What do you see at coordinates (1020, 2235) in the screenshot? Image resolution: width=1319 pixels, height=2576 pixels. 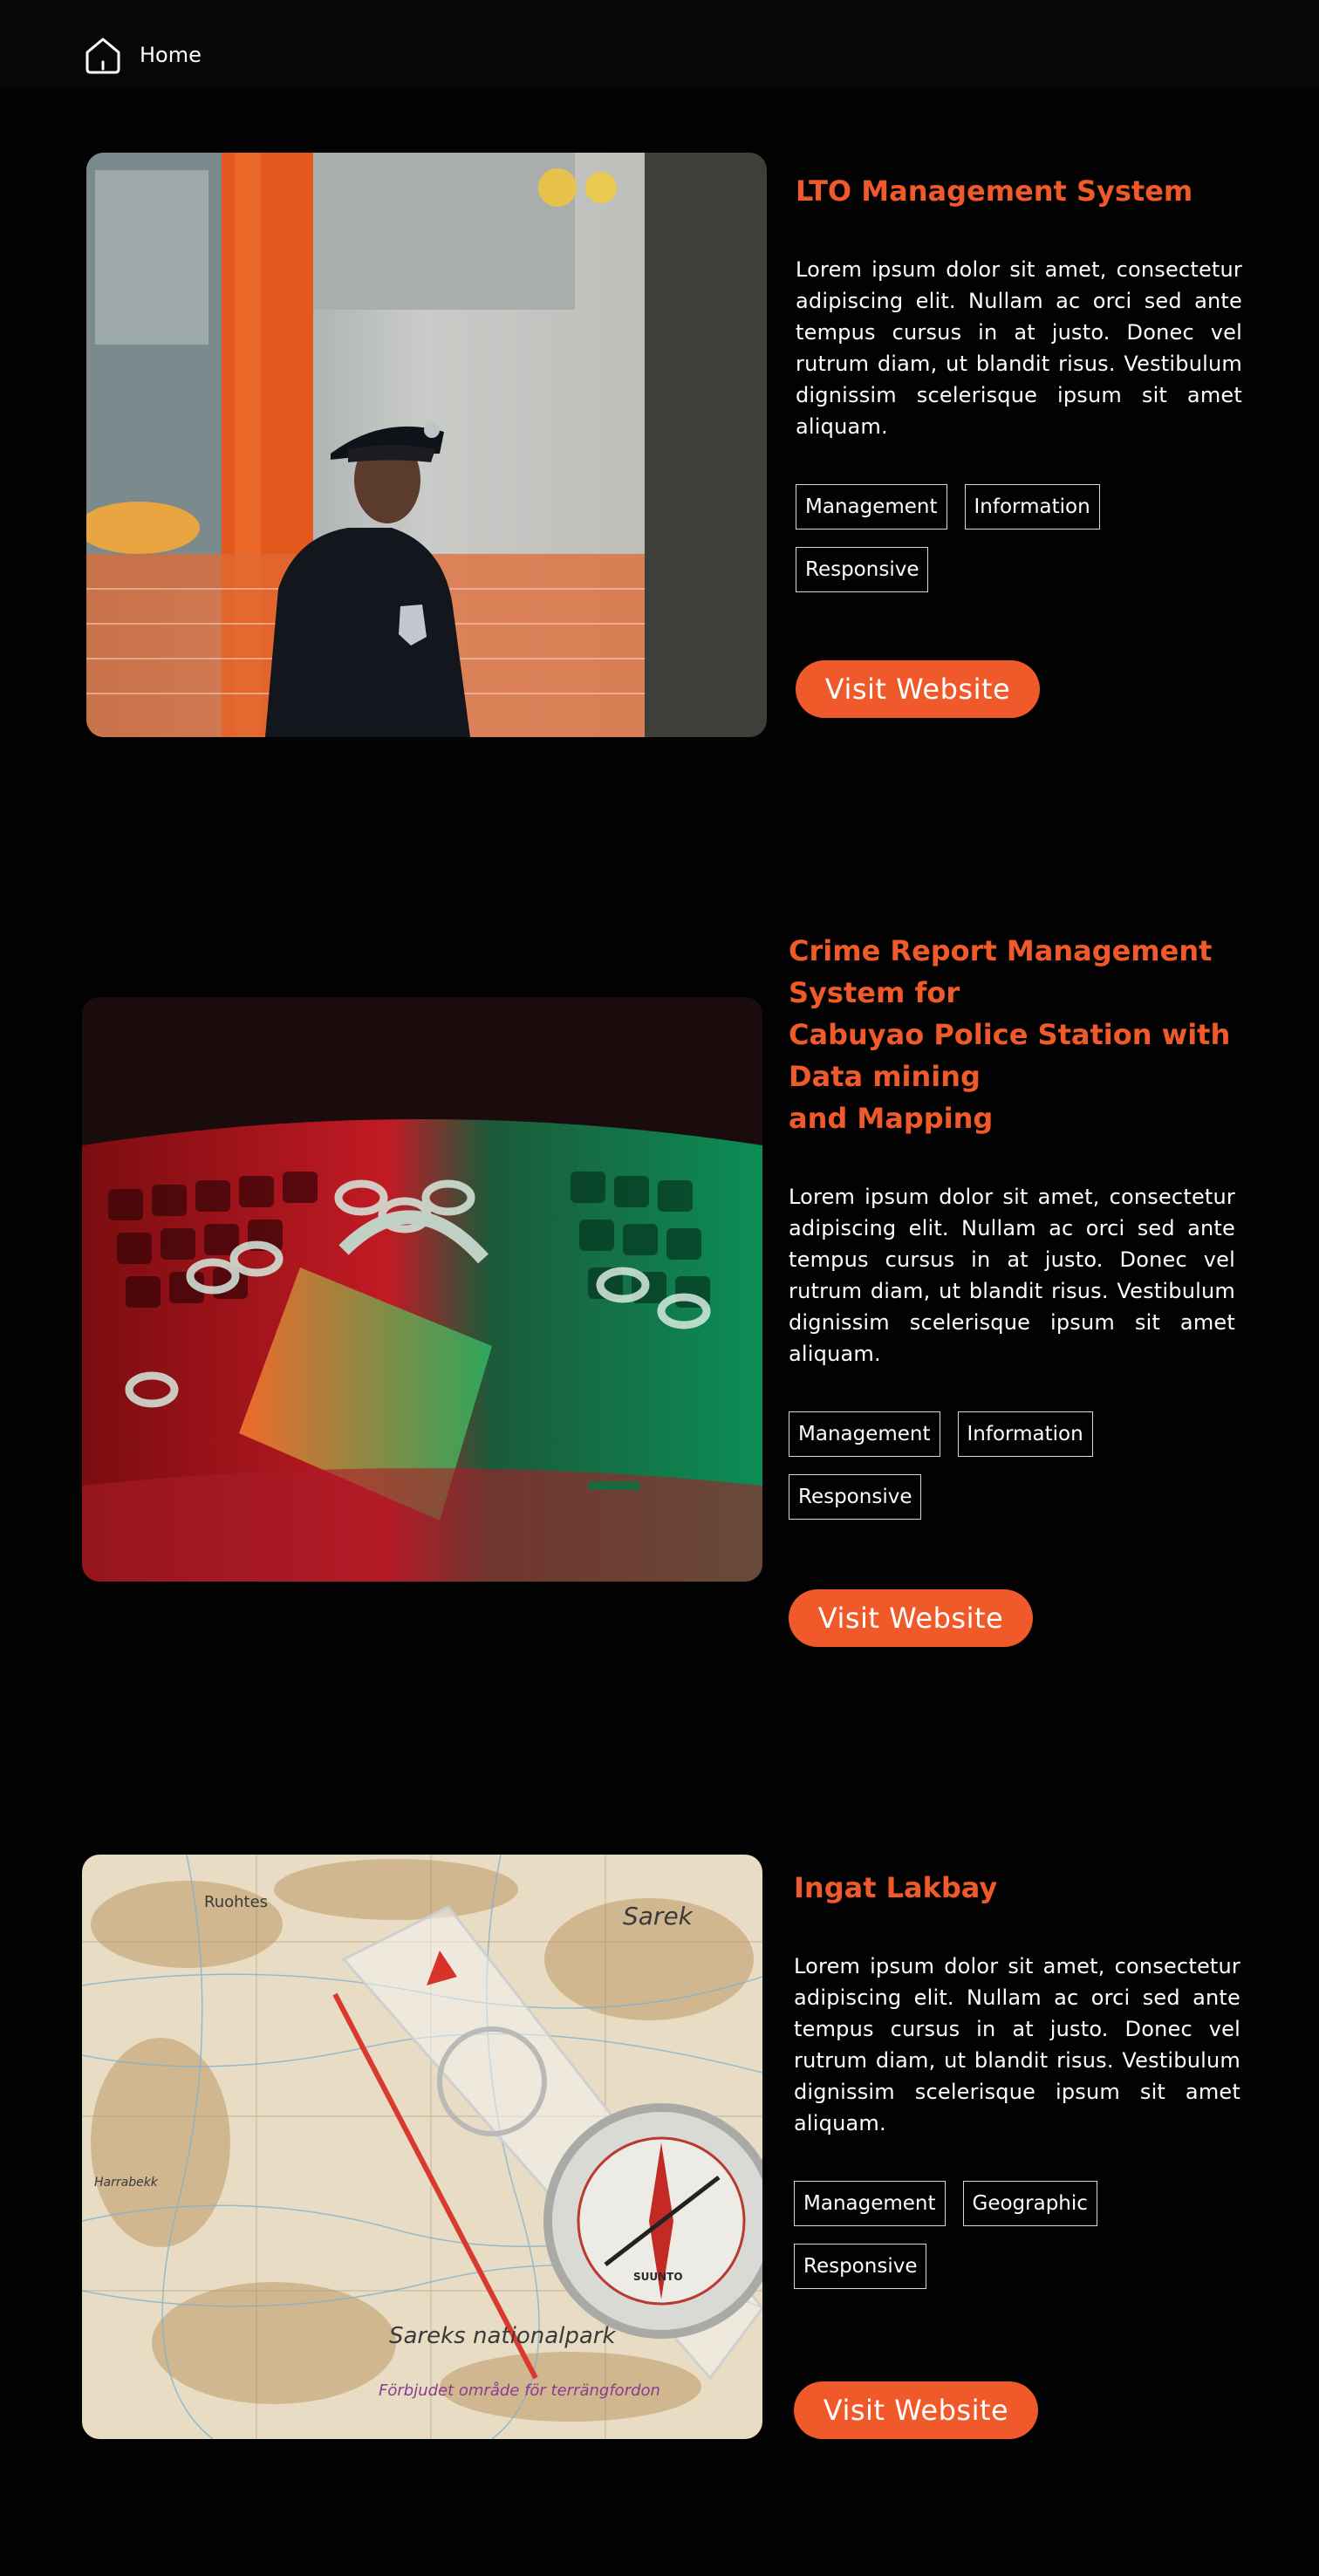 I see `project-tags: Management Geographic Responsive` at bounding box center [1020, 2235].